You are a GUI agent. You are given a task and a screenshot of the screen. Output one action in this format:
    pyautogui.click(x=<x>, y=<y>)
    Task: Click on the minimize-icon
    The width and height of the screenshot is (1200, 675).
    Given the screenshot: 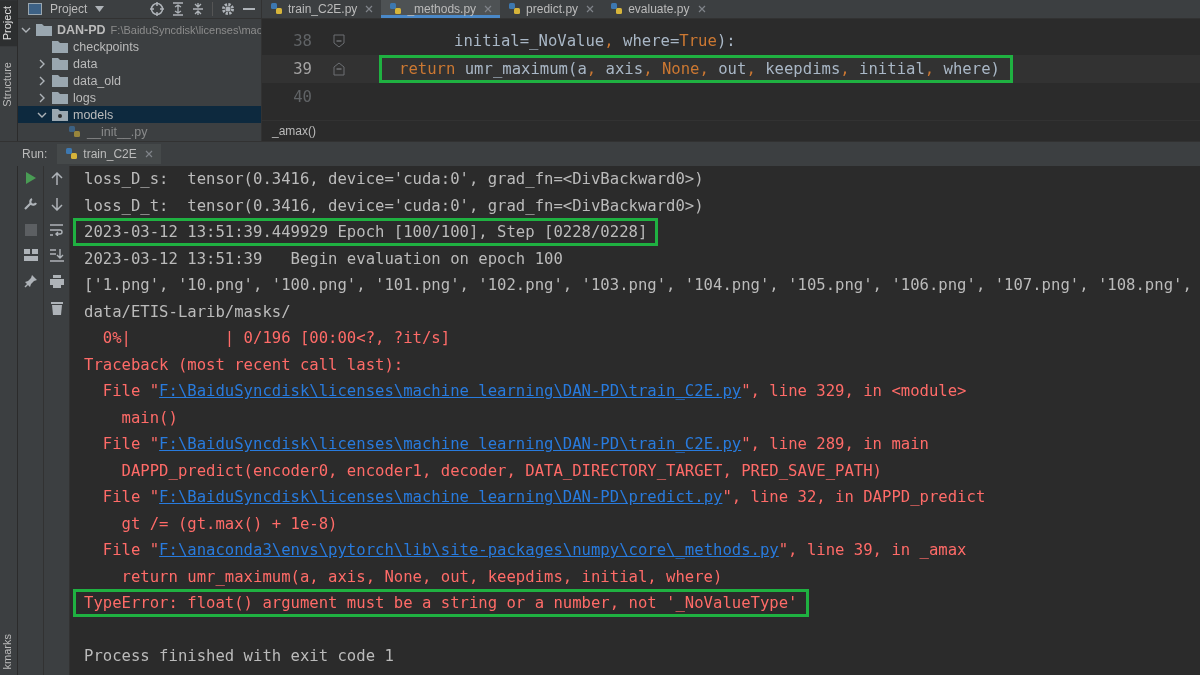 What is the action you would take?
    pyautogui.click(x=249, y=9)
    